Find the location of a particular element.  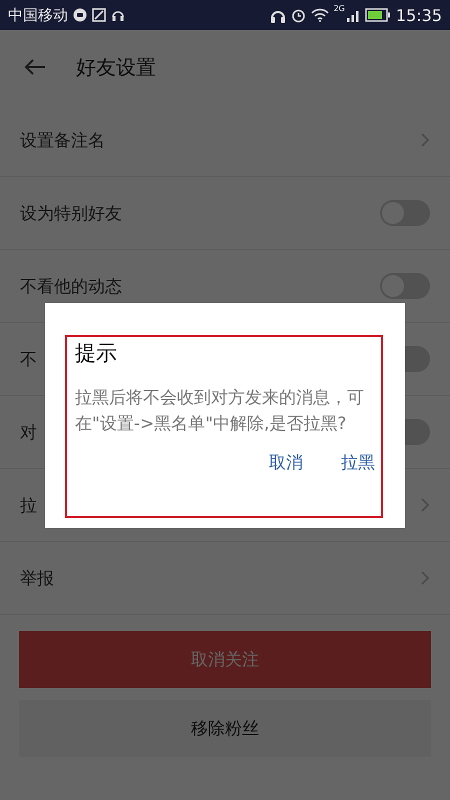

dialog-title: 提示 is located at coordinates (96, 353).